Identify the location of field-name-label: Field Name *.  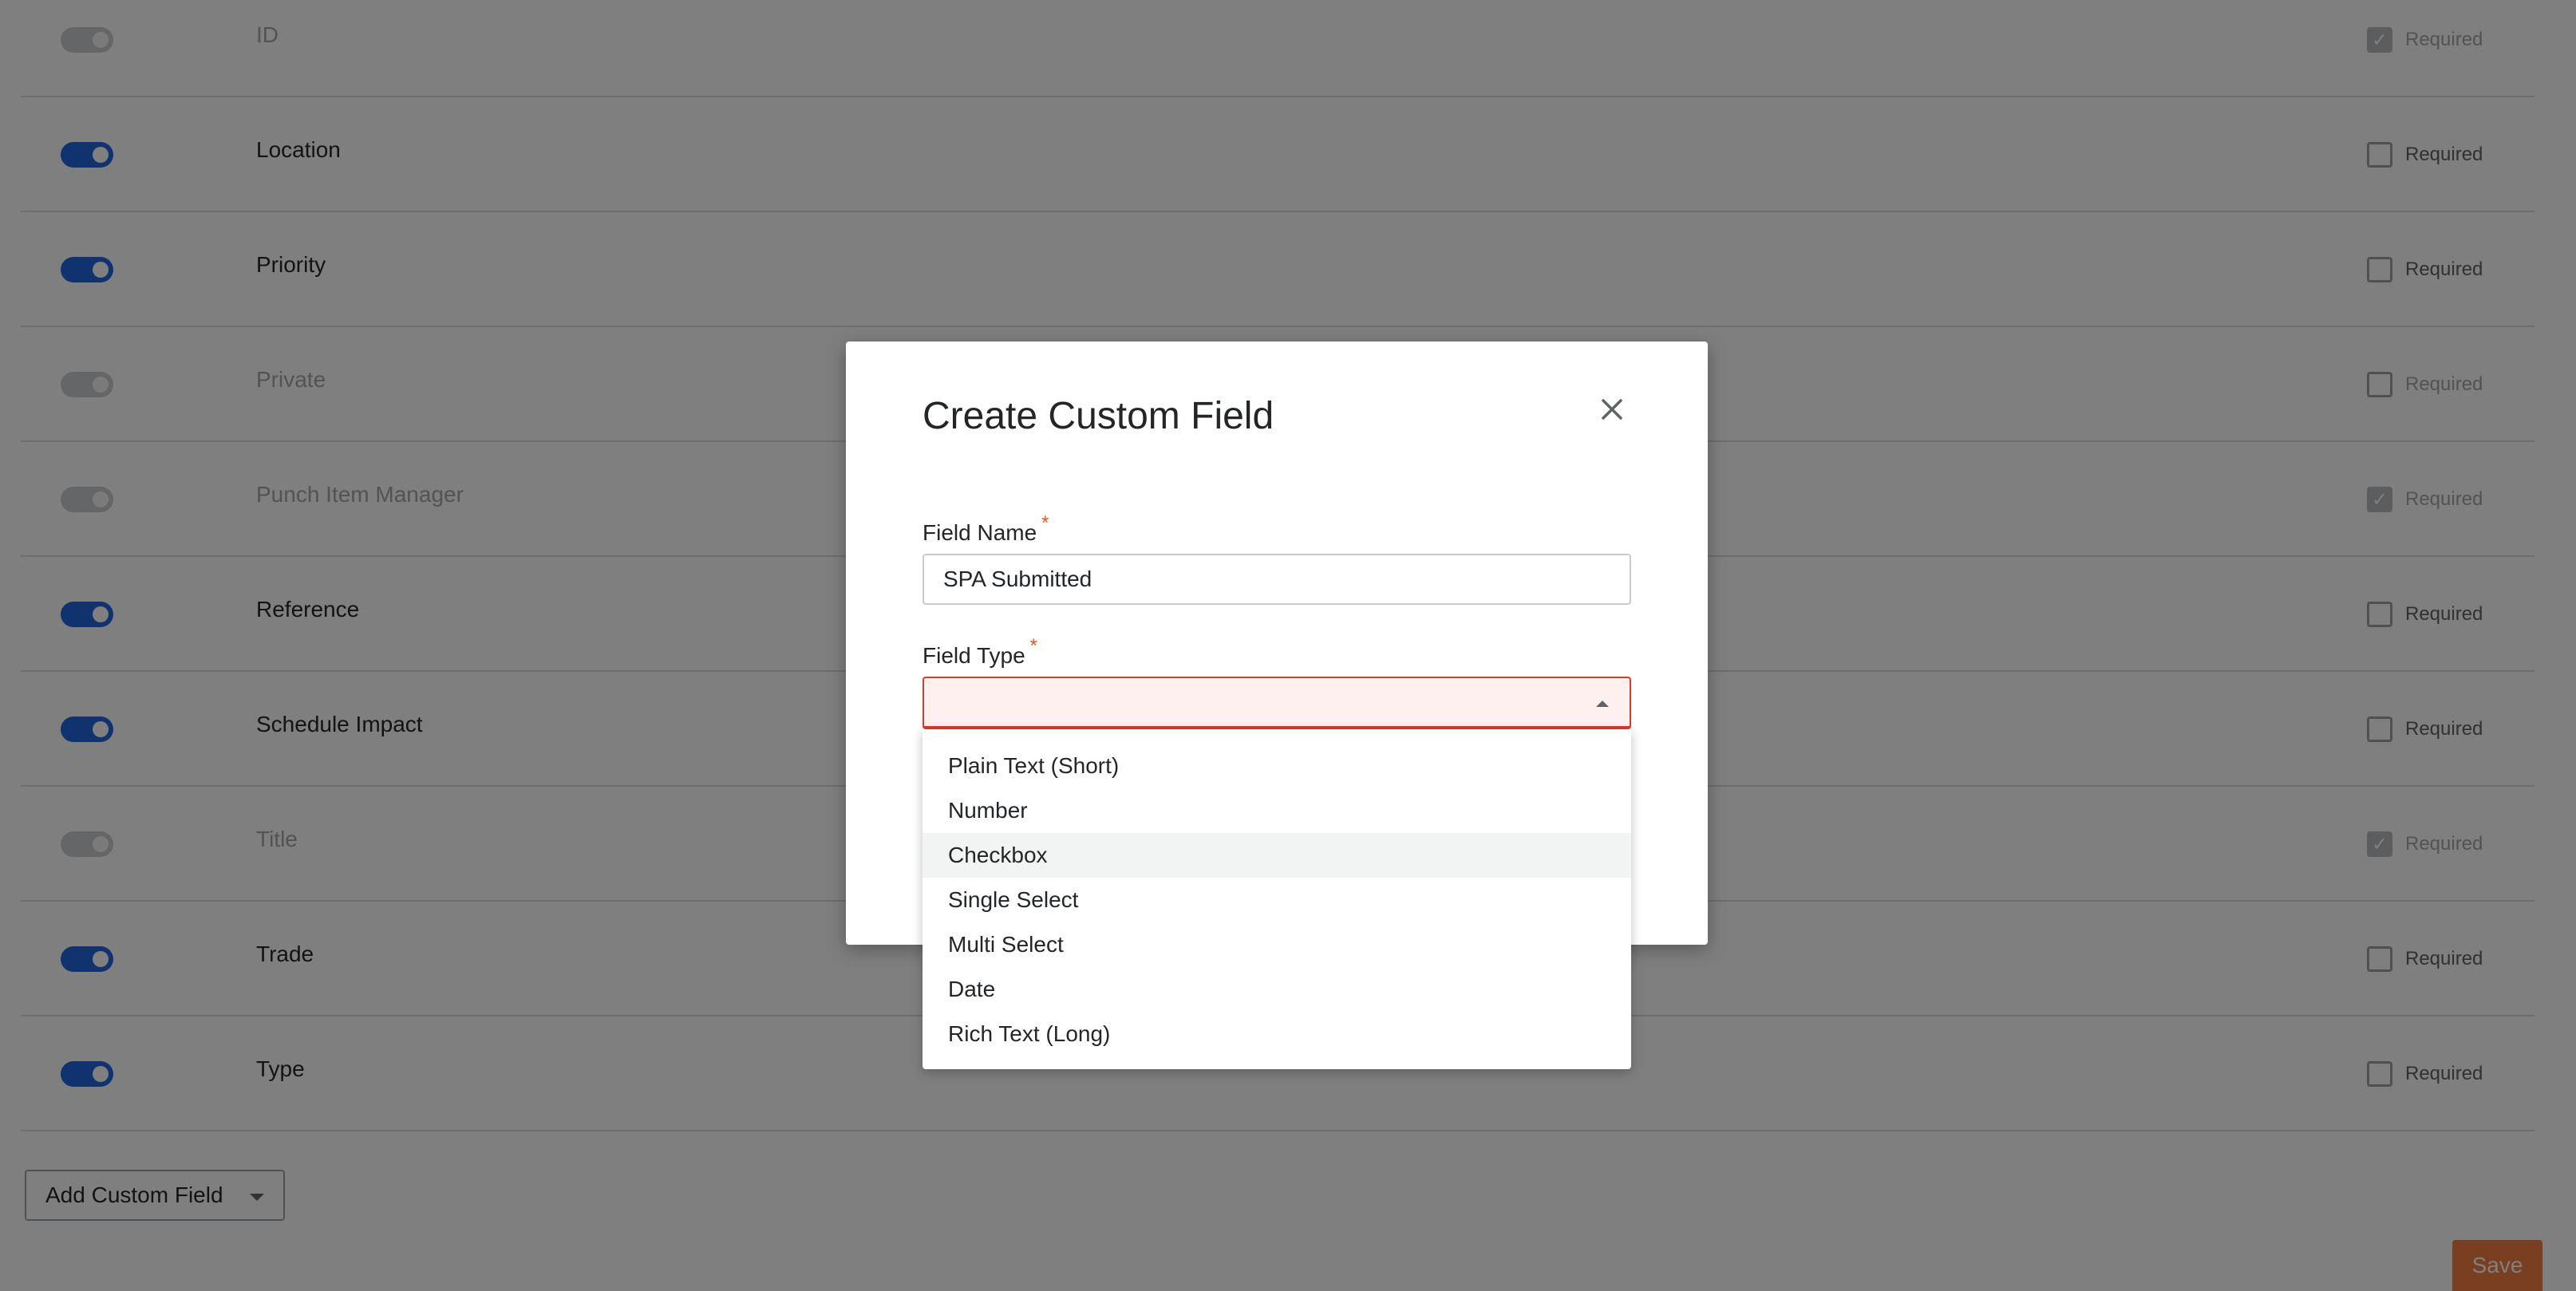
(986, 528).